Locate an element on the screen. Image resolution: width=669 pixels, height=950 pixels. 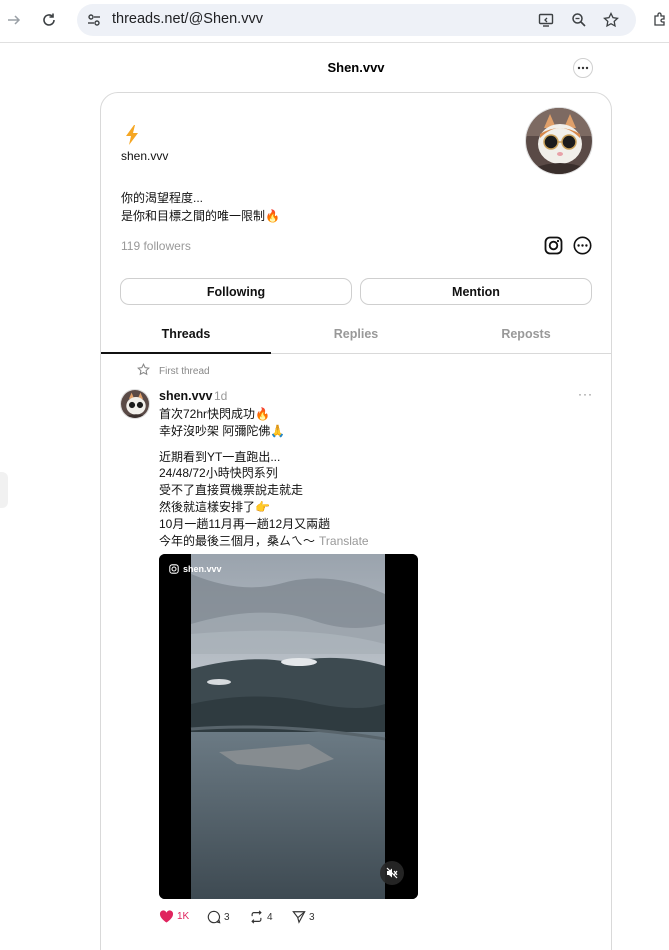
video-frame is located at coordinates (288, 726).